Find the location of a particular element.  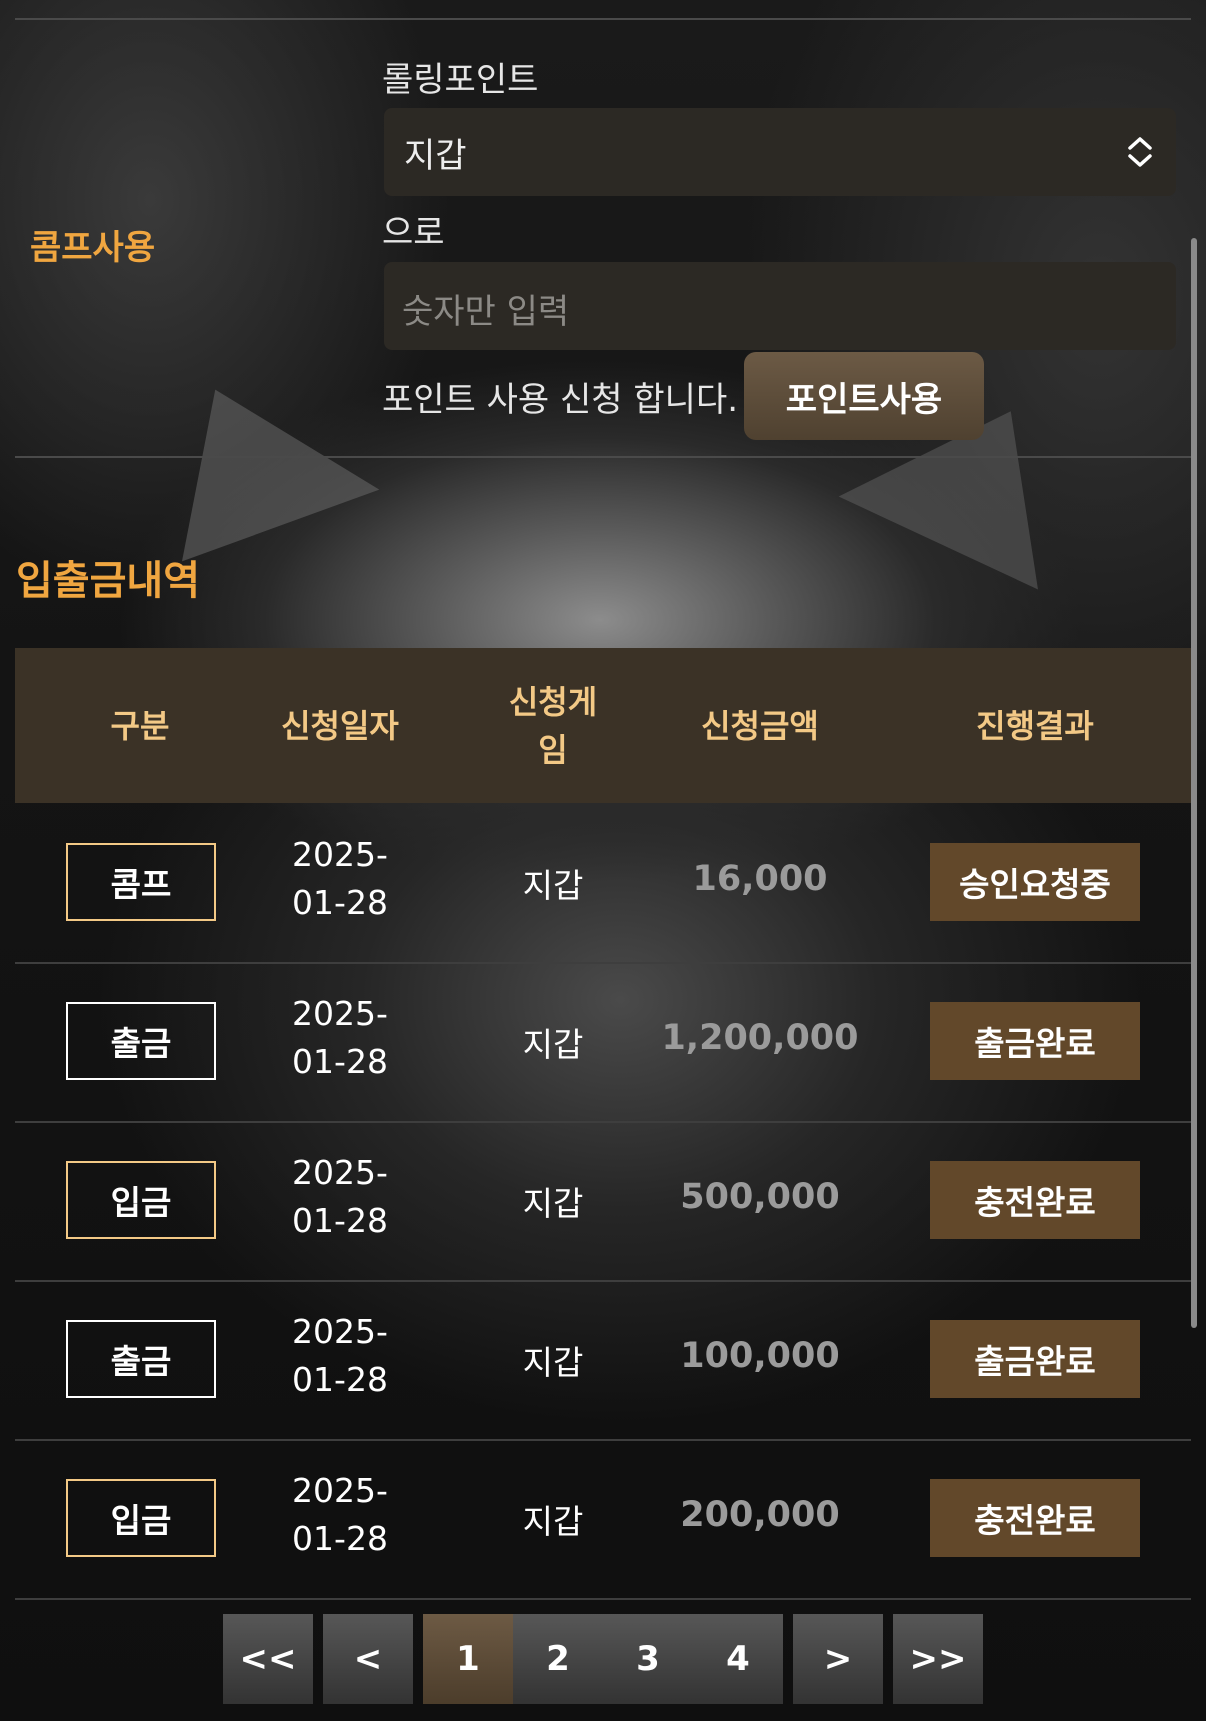

table-row: 입금 2025-01-28 지갑 200,000 충전완료 is located at coordinates (603, 1519).